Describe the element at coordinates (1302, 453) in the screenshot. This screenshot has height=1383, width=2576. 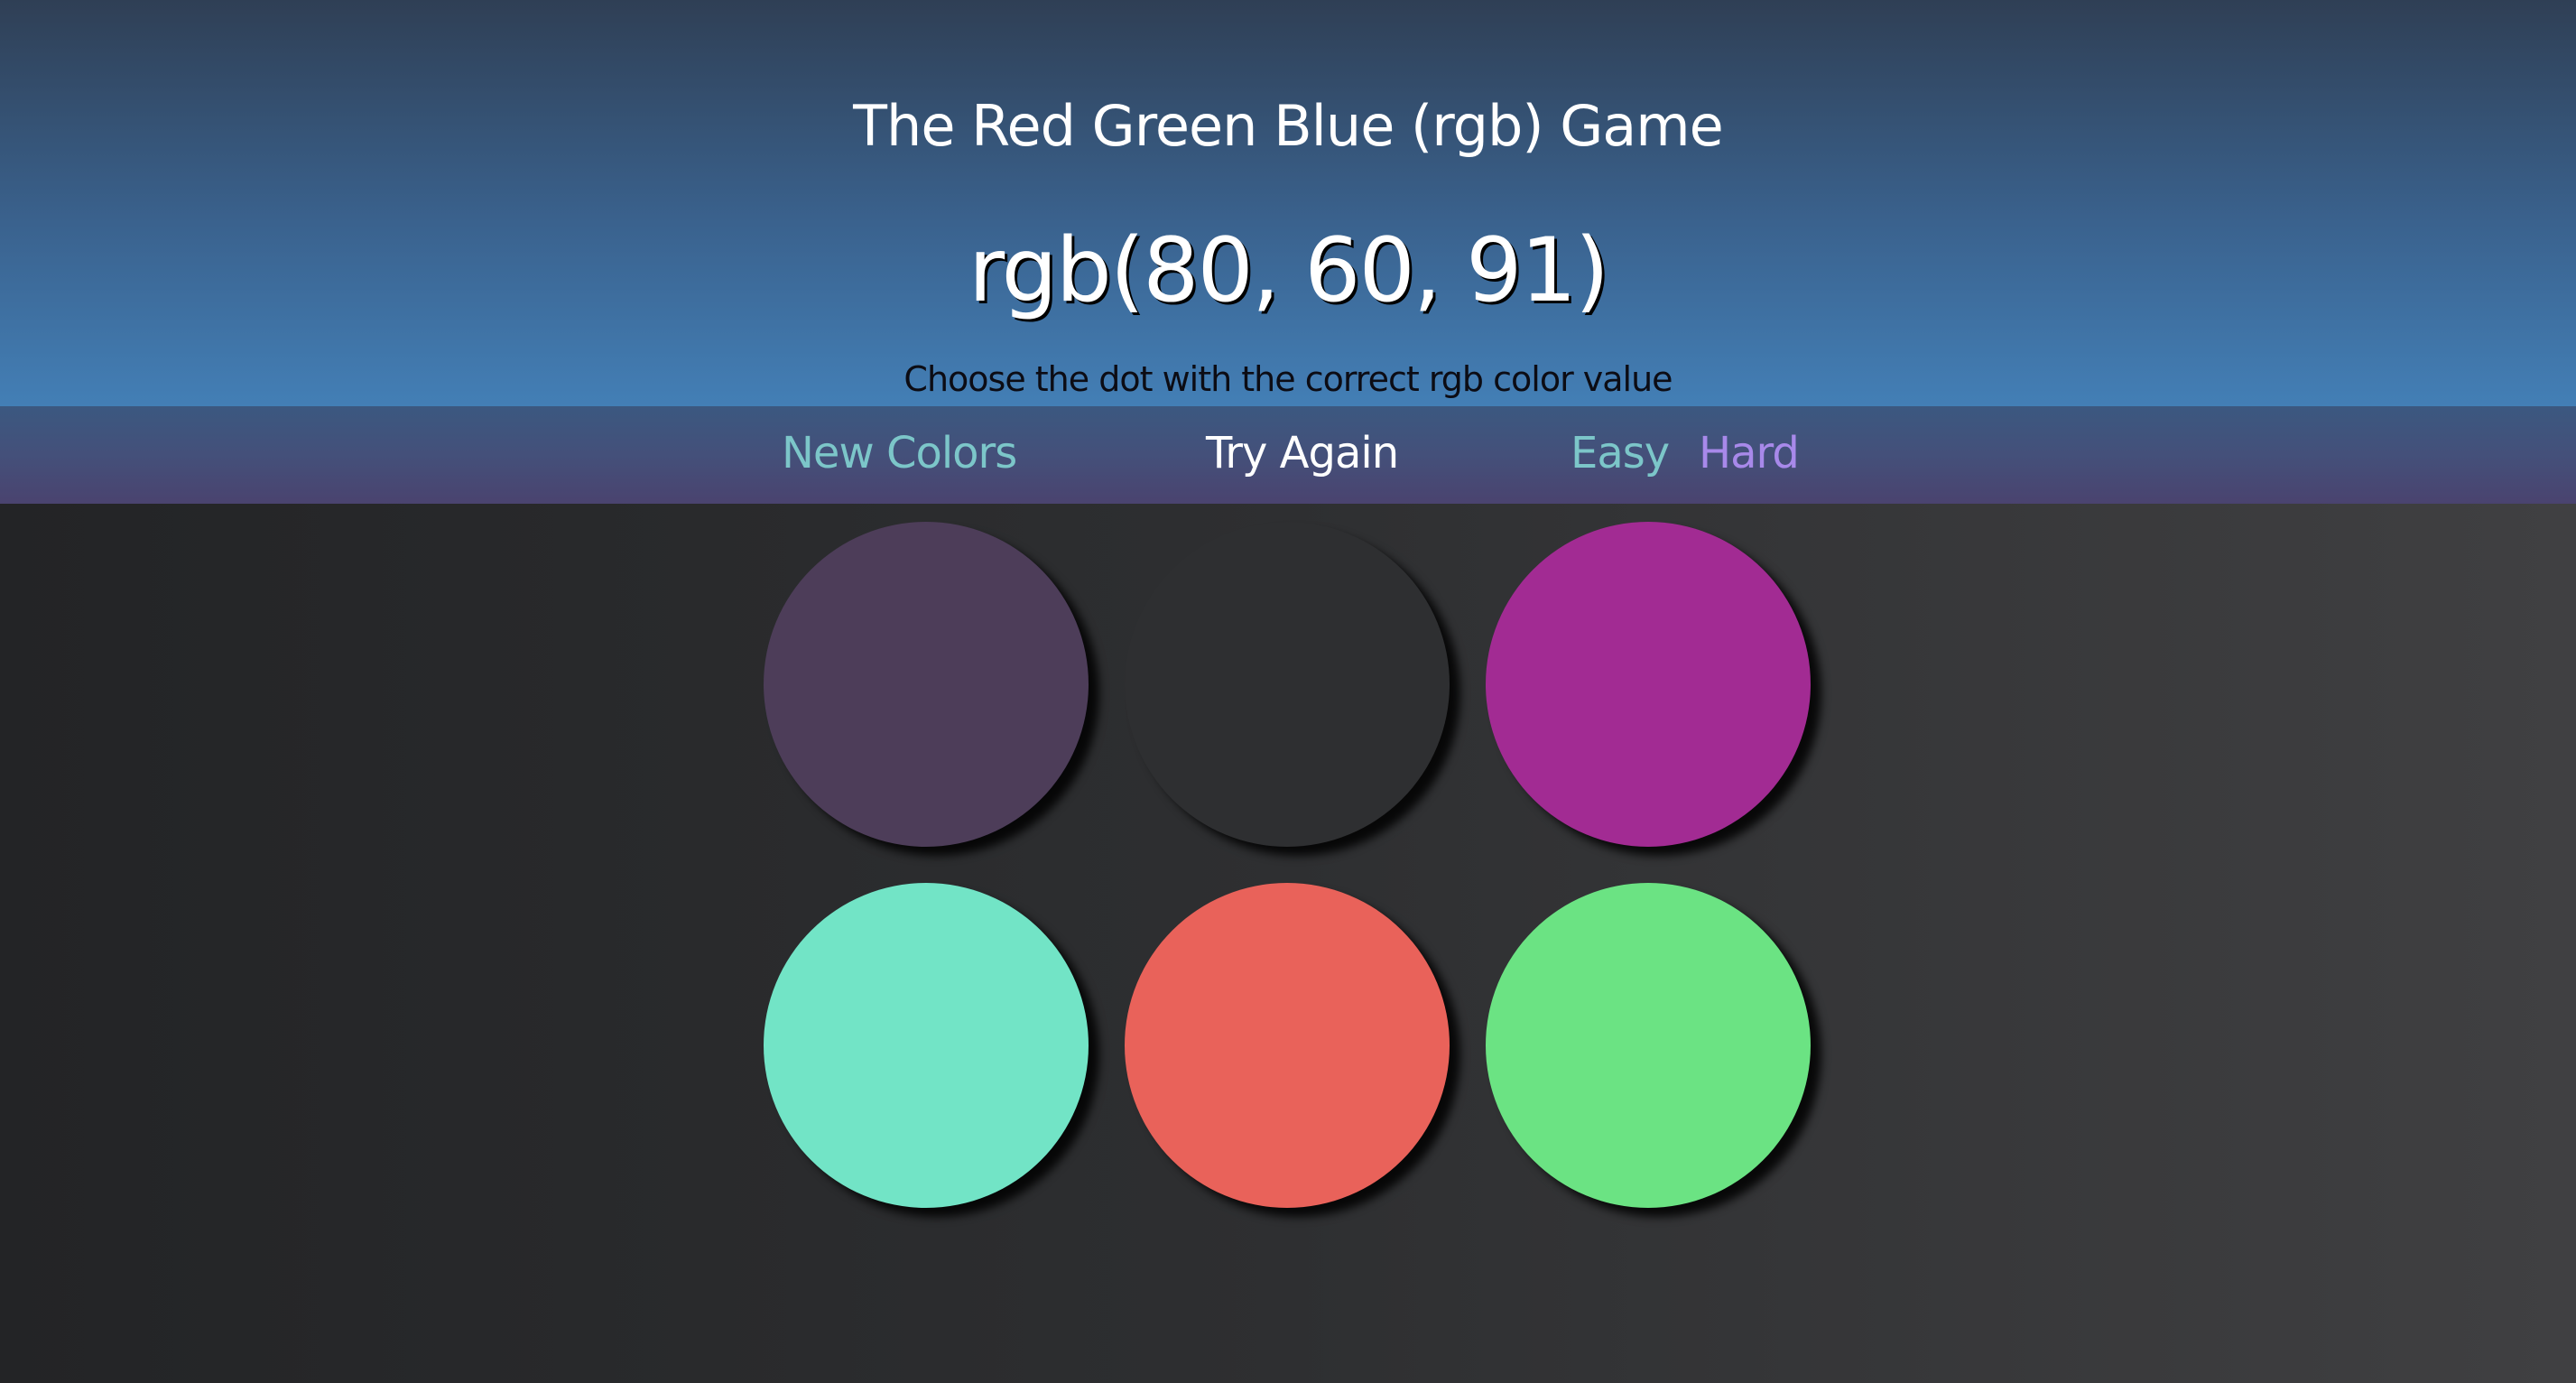
I see `try-again-button: Try Again` at that location.